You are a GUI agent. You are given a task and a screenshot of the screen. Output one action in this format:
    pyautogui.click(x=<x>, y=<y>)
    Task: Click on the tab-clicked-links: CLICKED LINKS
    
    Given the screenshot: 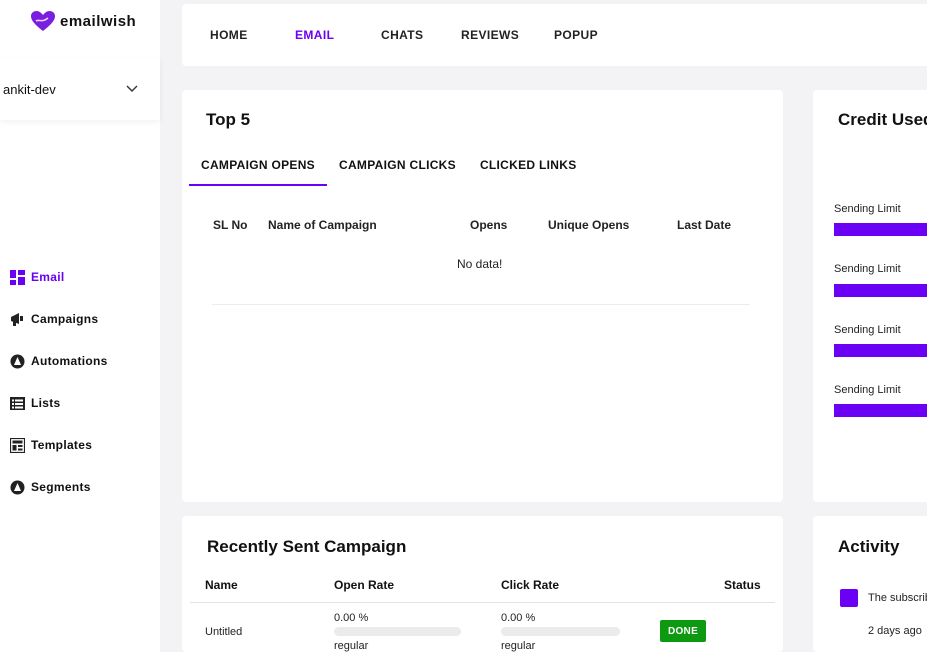 What is the action you would take?
    pyautogui.click(x=528, y=172)
    